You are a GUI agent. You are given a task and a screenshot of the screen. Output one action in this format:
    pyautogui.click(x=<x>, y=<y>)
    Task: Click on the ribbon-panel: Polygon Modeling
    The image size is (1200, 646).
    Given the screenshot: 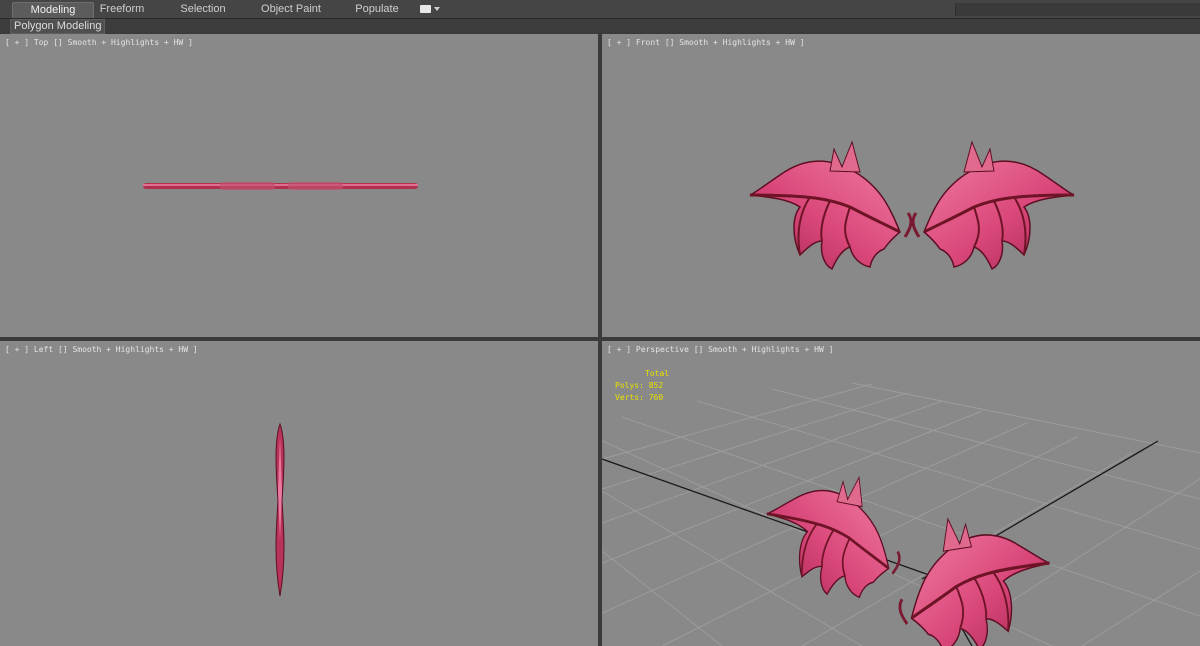 What is the action you would take?
    pyautogui.click(x=600, y=26)
    